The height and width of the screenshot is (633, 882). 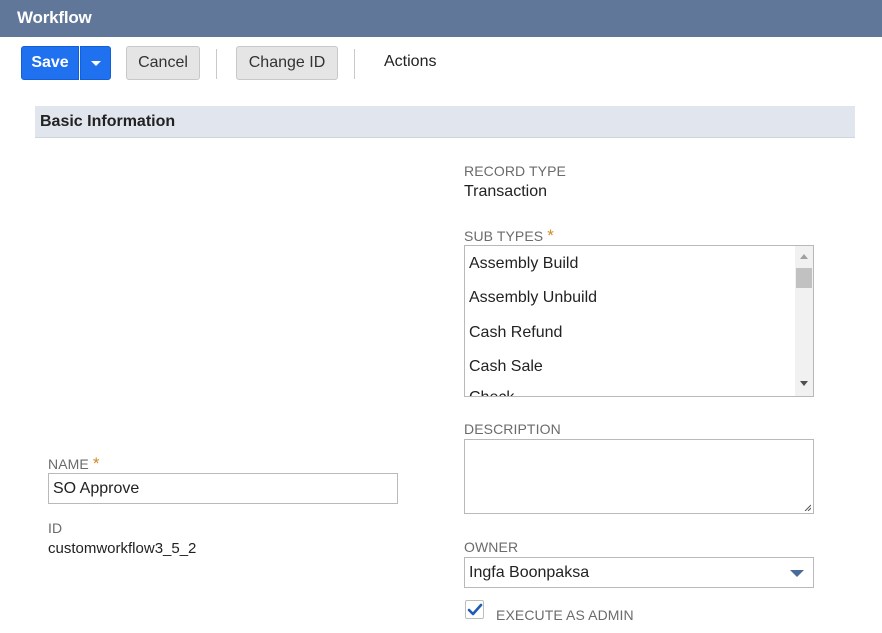 What do you see at coordinates (441, 18) in the screenshot?
I see `title-bar: Workflow` at bounding box center [441, 18].